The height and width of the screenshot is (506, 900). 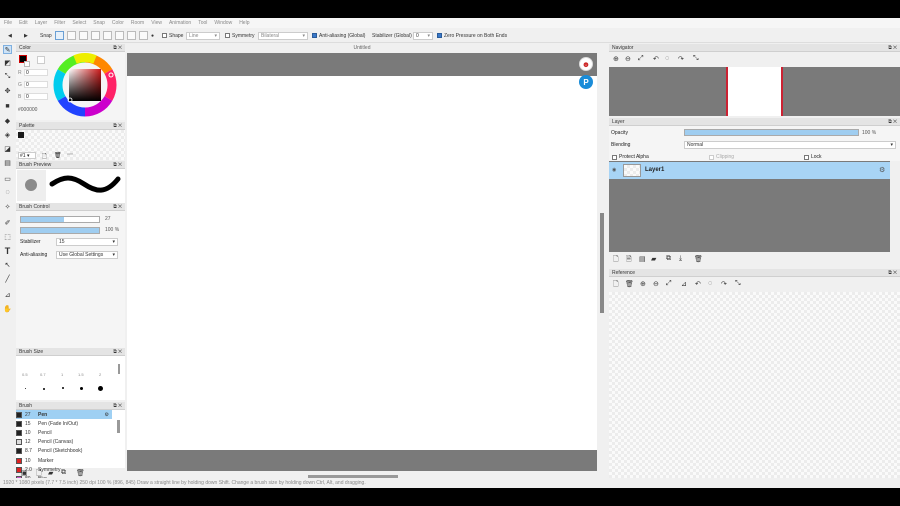 What do you see at coordinates (131, 35) in the screenshot?
I see `snap-curve-icon` at bounding box center [131, 35].